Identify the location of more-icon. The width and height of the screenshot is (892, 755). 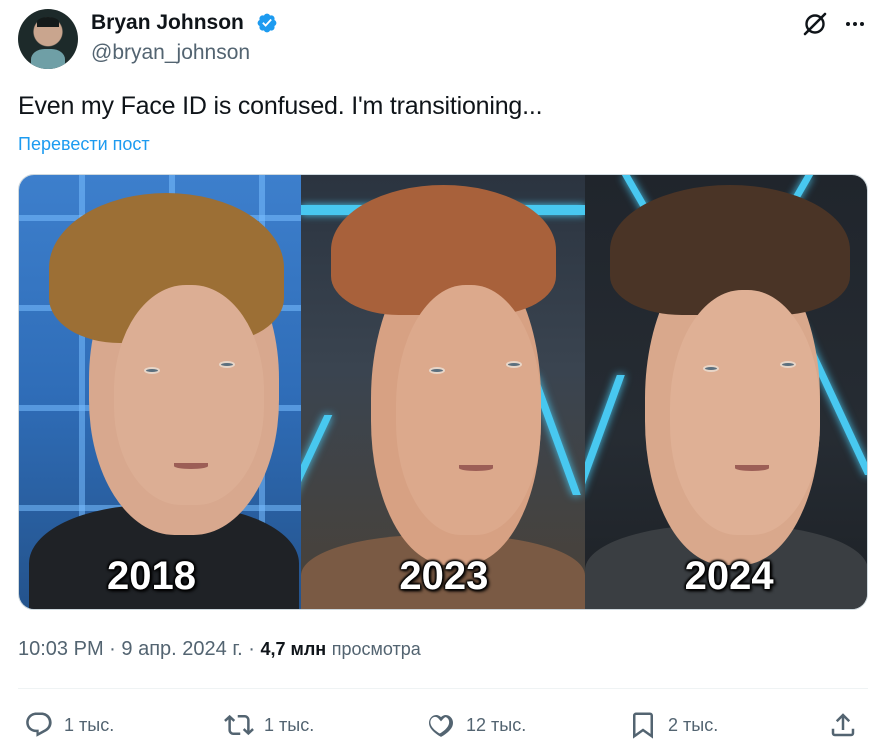
(855, 24).